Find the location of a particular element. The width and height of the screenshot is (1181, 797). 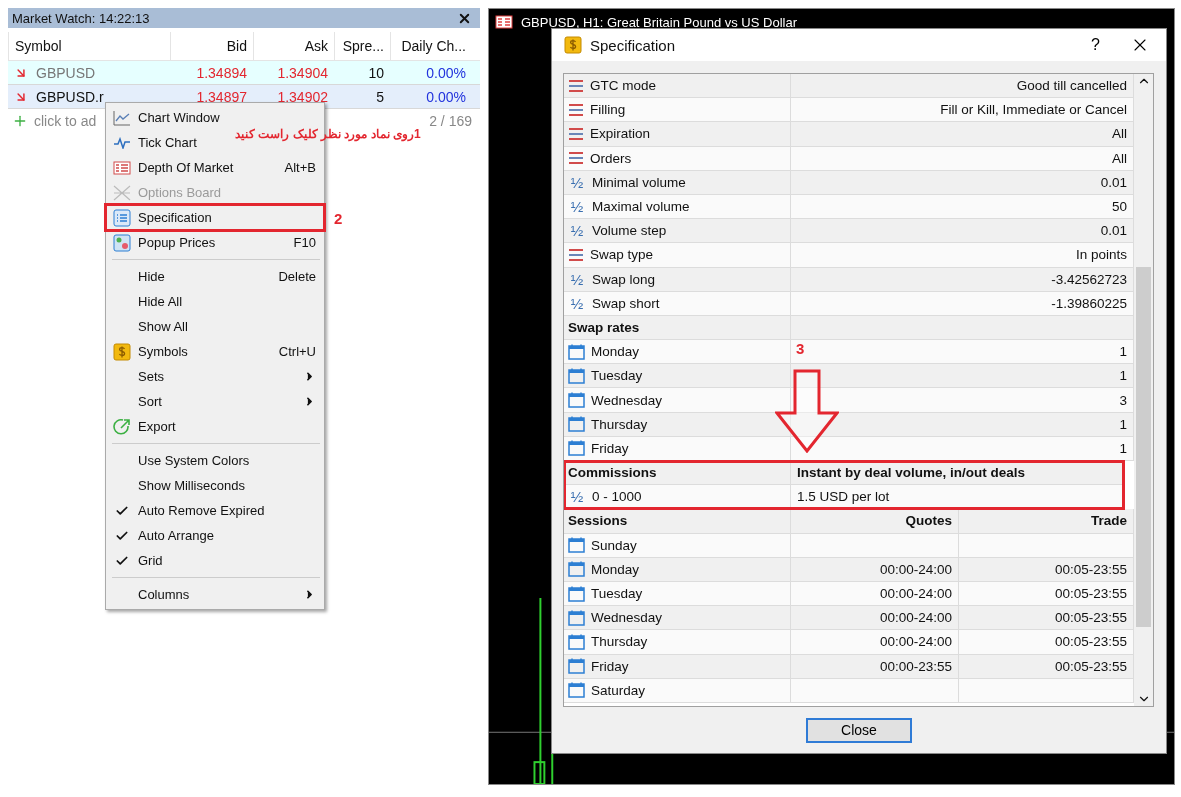

menu-item: Show Milliseconds is located at coordinates (227, 485).